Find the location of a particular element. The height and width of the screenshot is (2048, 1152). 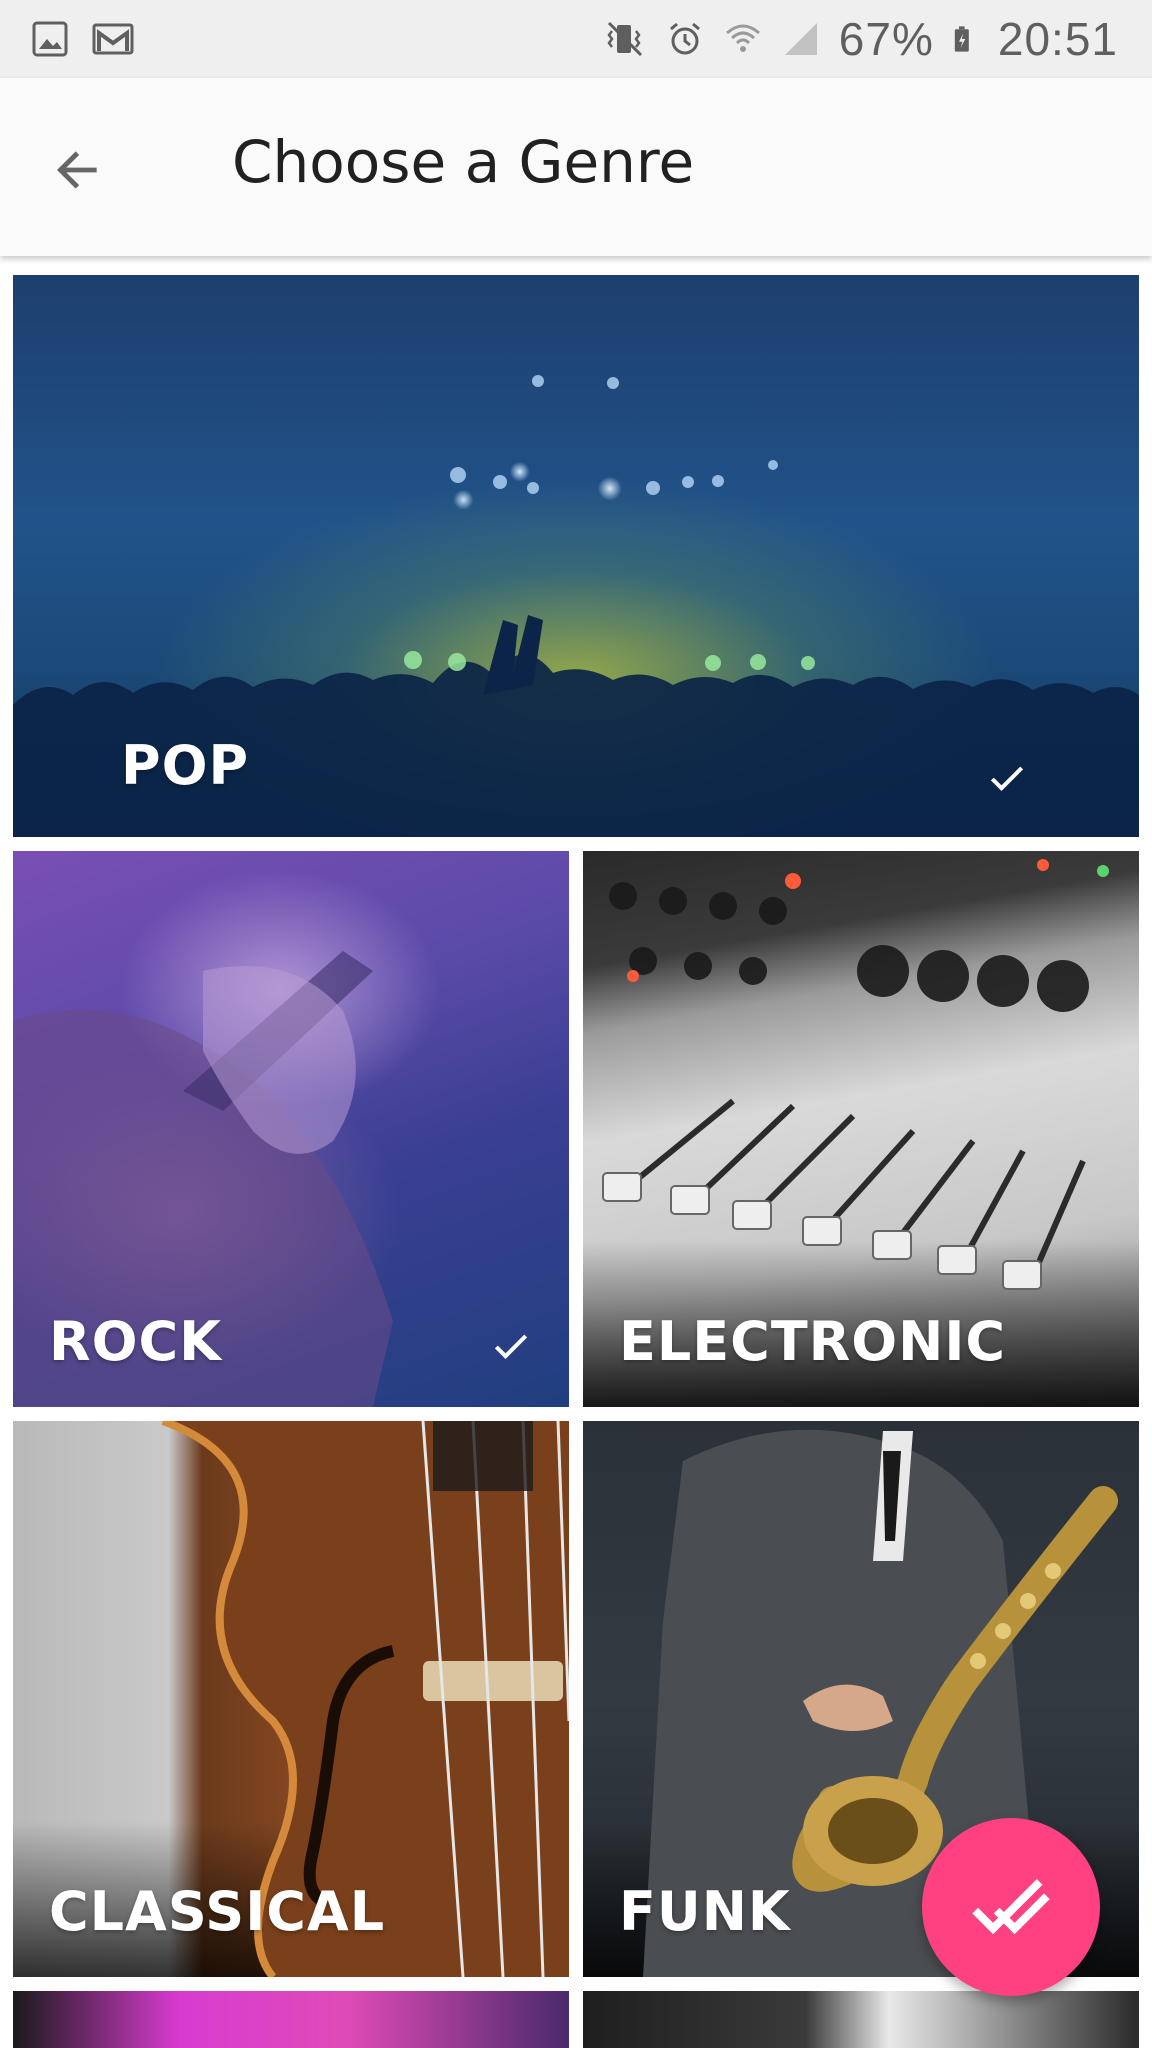

status-bar-right: 67% 20:51 is located at coordinates (875, 39).